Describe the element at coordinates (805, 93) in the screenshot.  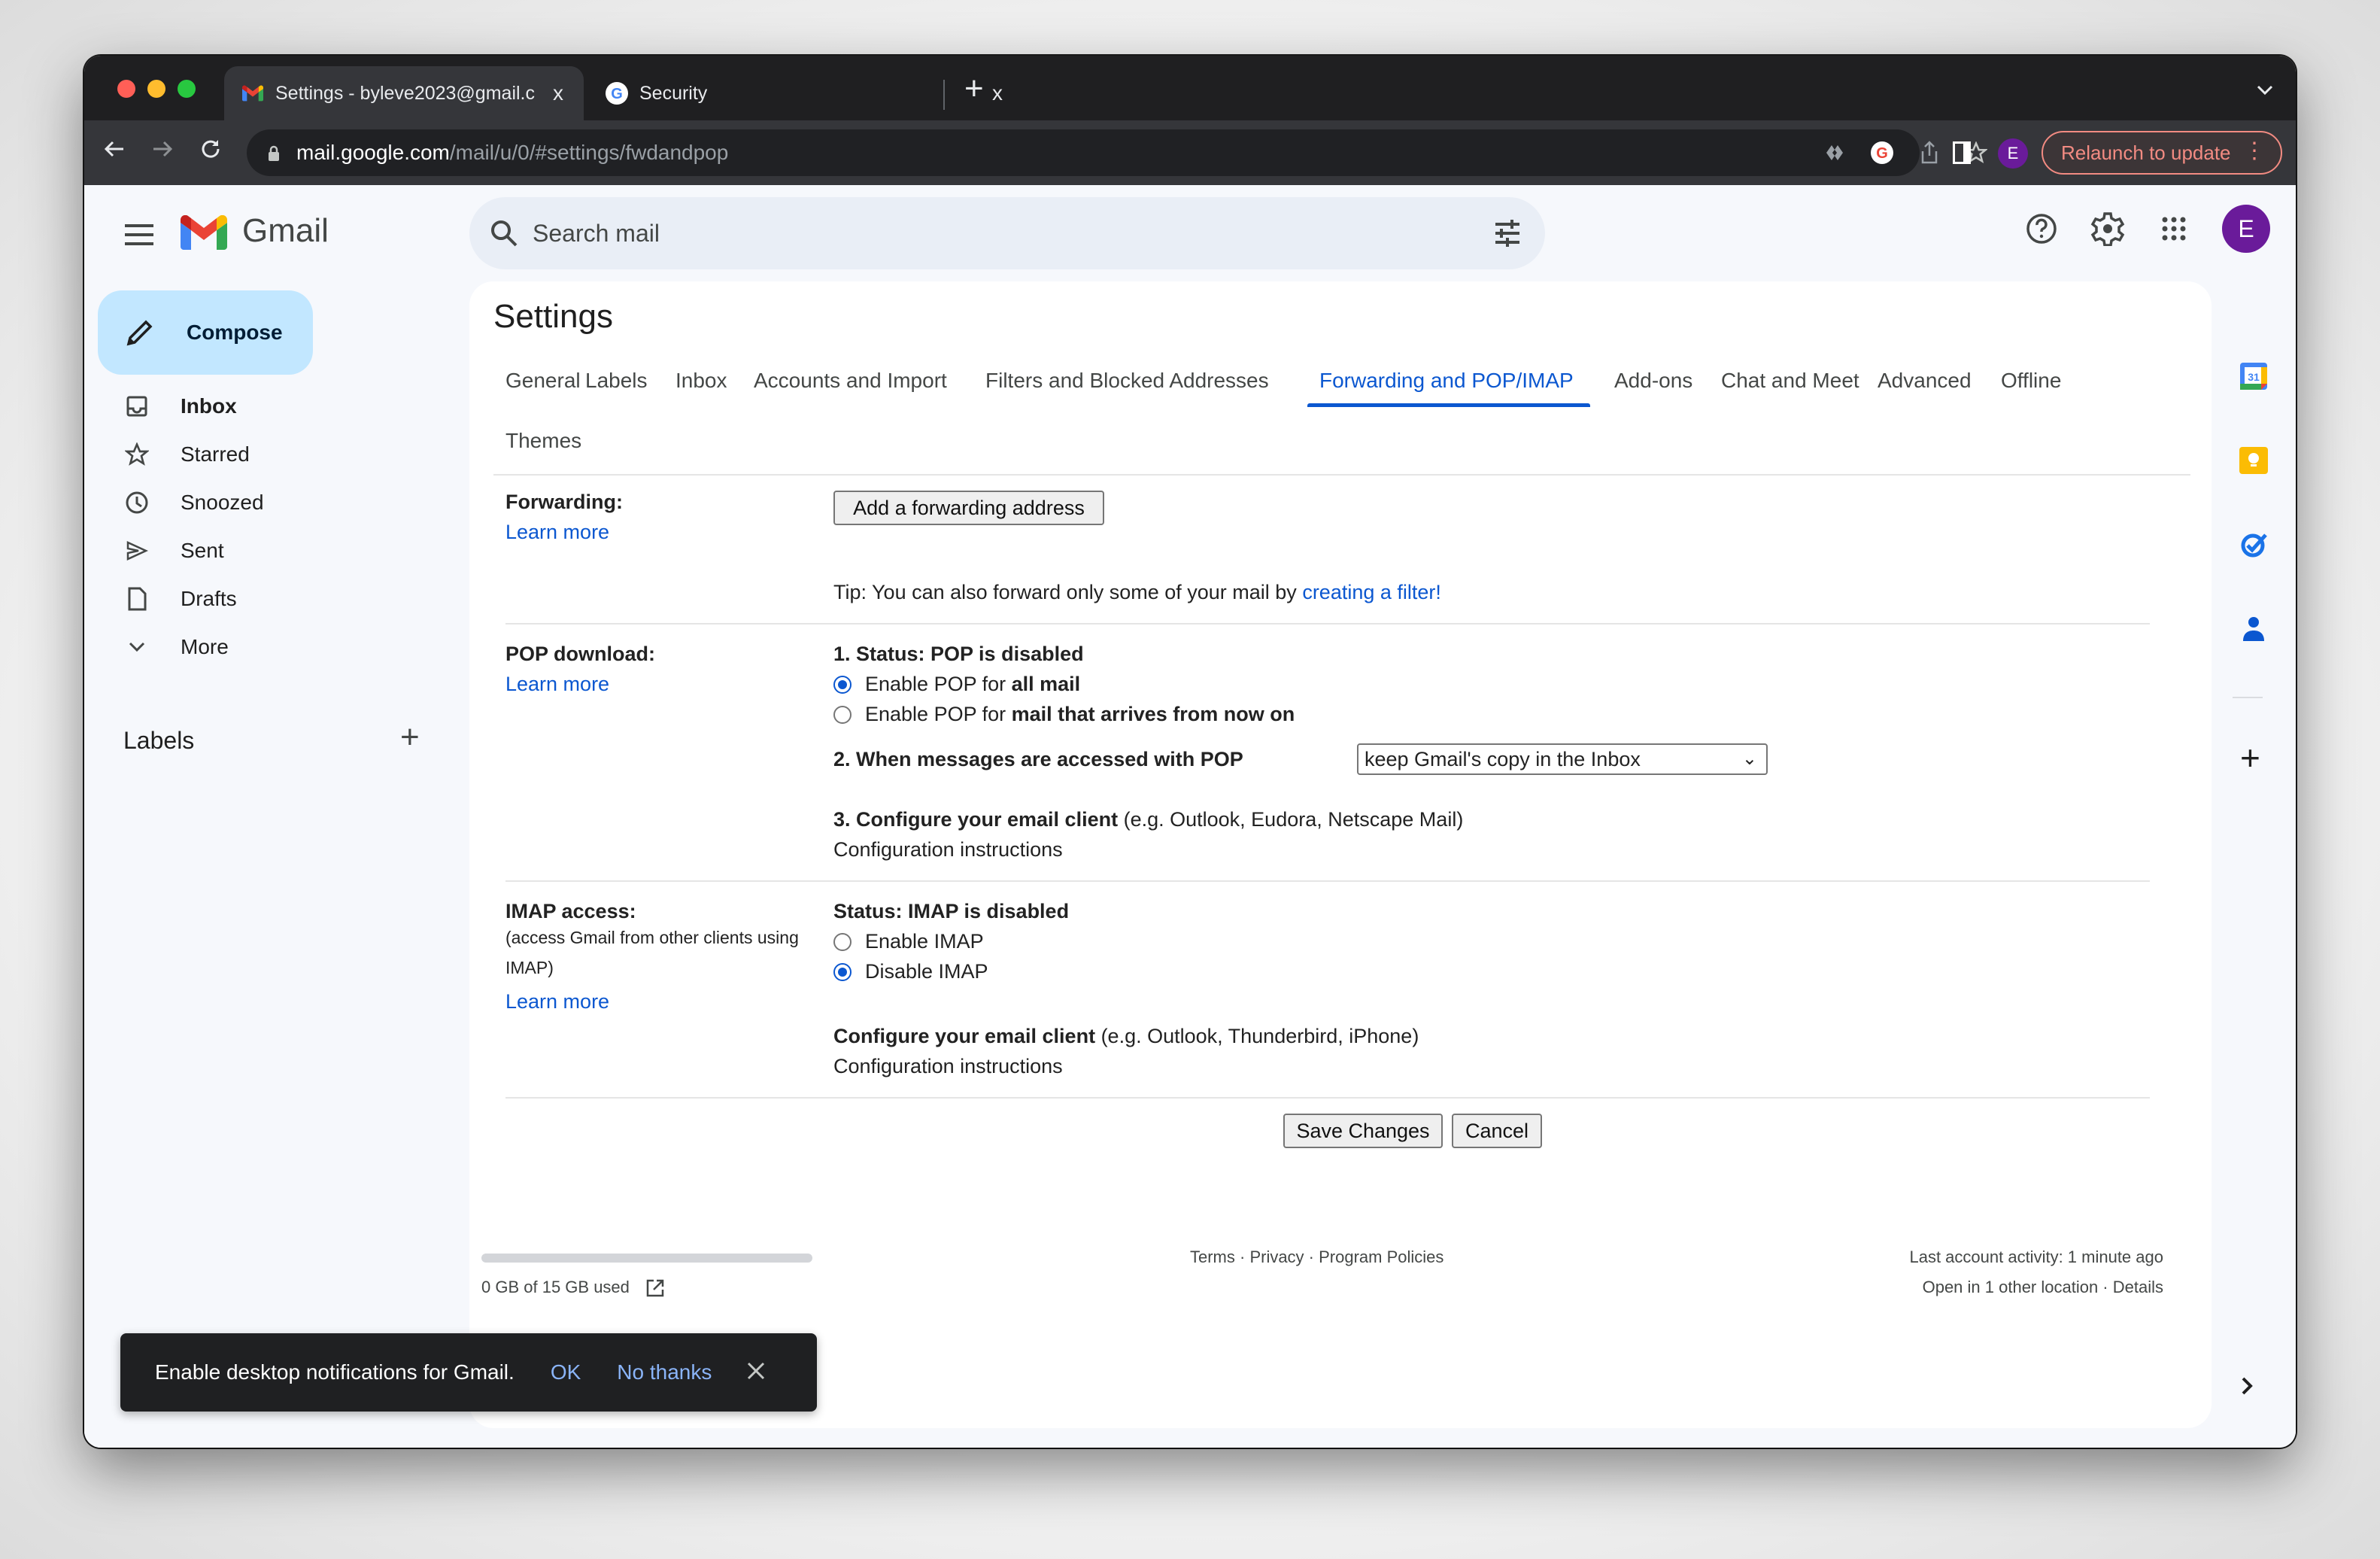
I see `browser-tab-security: G Security x` at that location.